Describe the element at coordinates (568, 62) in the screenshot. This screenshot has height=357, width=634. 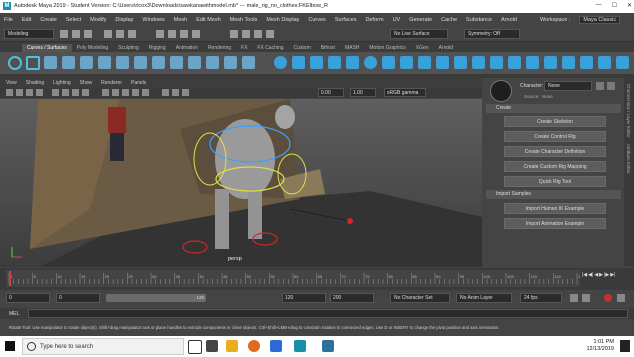
I see `attach-surfaces-icon` at that location.